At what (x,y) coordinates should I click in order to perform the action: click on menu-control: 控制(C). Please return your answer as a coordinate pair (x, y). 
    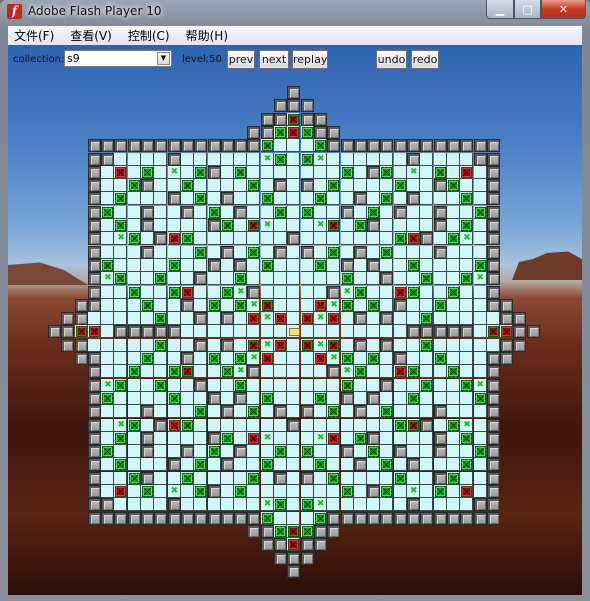
    Looking at the image, I should click on (149, 35).